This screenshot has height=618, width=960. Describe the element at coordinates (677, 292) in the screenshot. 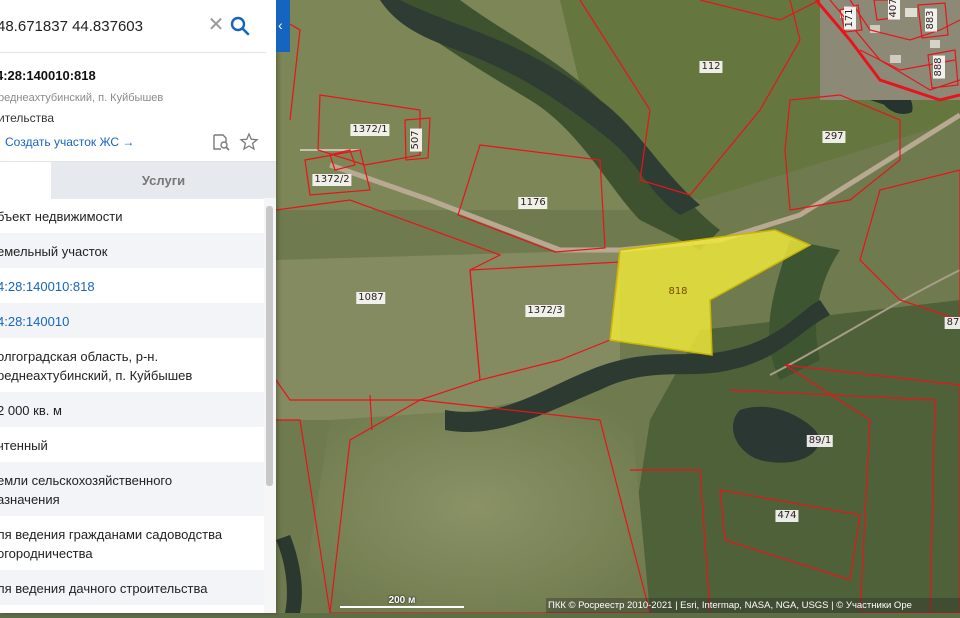

I see `plot-label-818: 818` at that location.